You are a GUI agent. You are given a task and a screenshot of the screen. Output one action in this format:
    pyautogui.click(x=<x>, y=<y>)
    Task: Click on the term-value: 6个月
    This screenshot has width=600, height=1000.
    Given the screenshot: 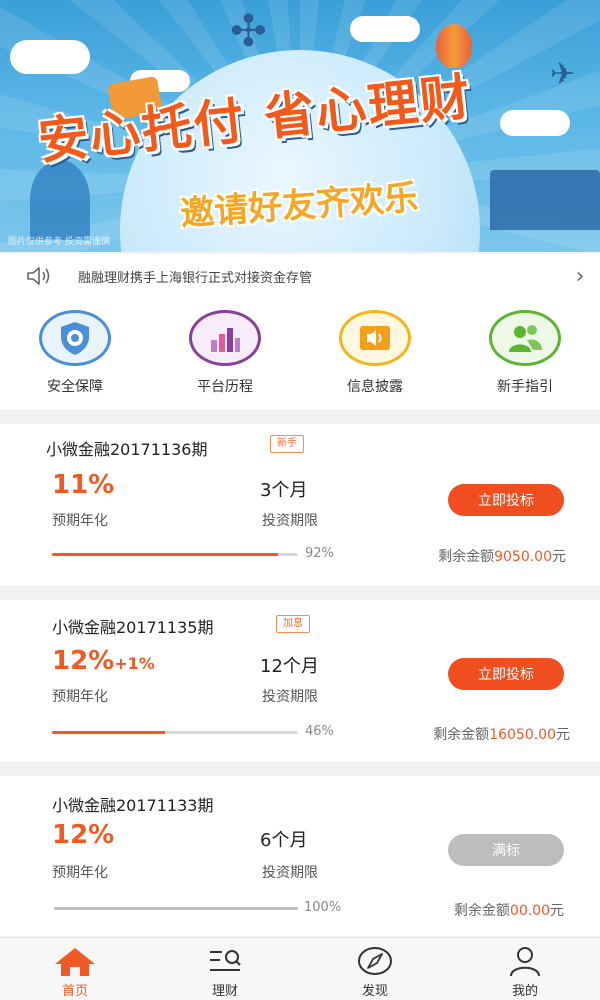 What is the action you would take?
    pyautogui.click(x=284, y=840)
    